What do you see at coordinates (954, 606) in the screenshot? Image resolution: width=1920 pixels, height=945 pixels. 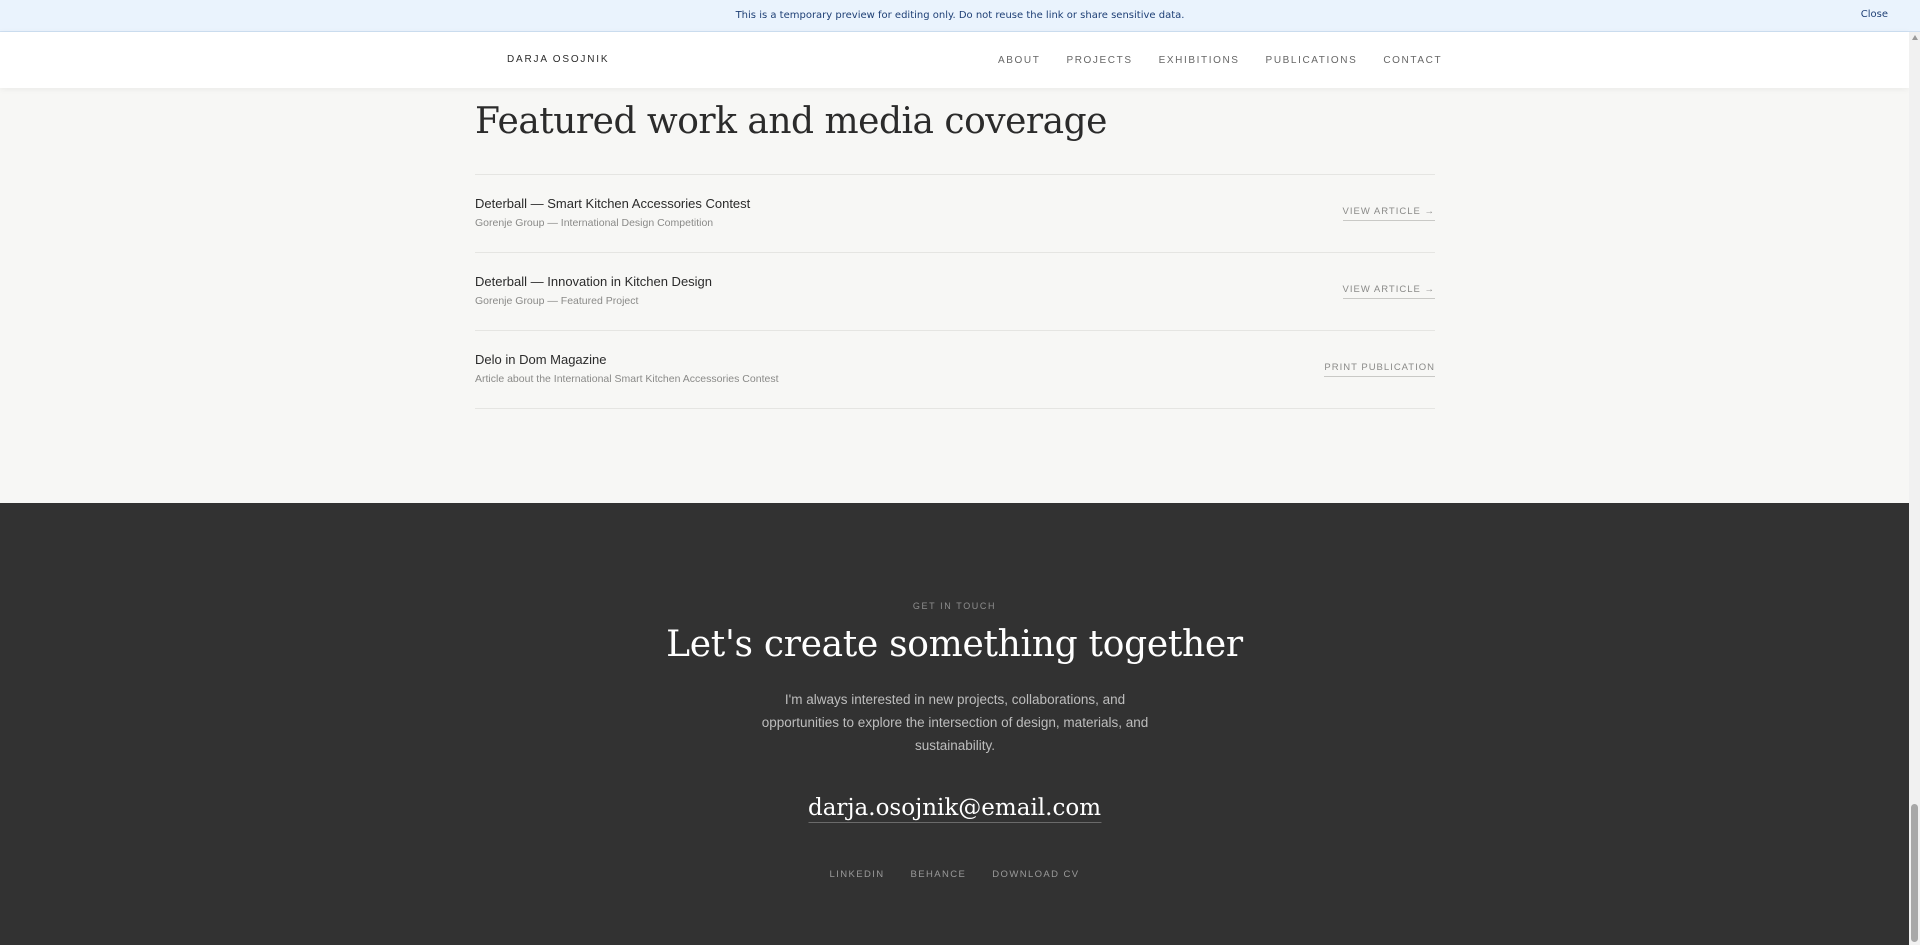 I see `contact-eyebrow: GET IN TOUCH` at bounding box center [954, 606].